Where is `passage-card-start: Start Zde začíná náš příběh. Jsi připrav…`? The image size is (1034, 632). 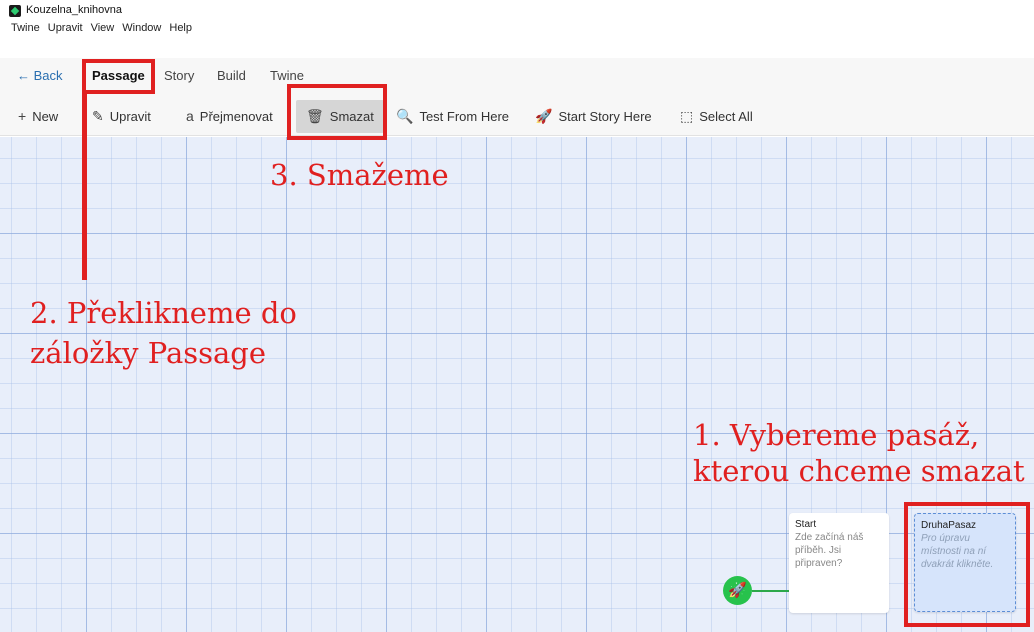 passage-card-start: Start Zde začíná náš příběh. Jsi připrav… is located at coordinates (839, 563).